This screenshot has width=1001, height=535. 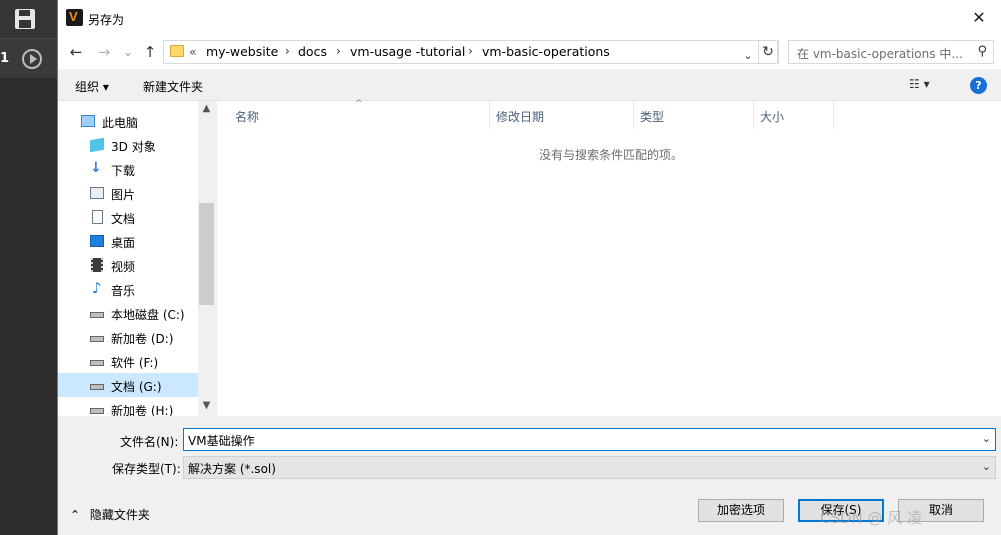 I want to click on document-icon, so click(x=97, y=217).